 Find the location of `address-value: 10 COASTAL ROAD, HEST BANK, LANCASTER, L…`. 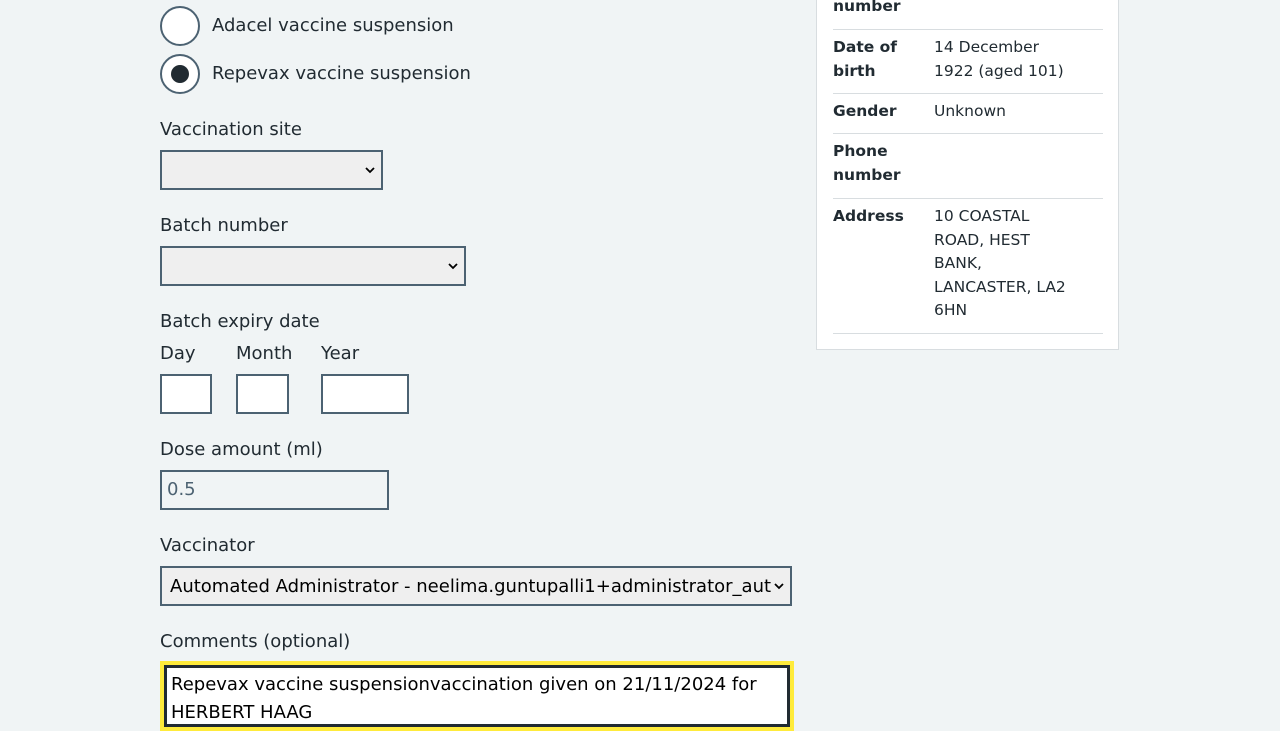

address-value: 10 COASTAL ROAD, HEST BANK, LANCASTER, L… is located at coordinates (1000, 263).